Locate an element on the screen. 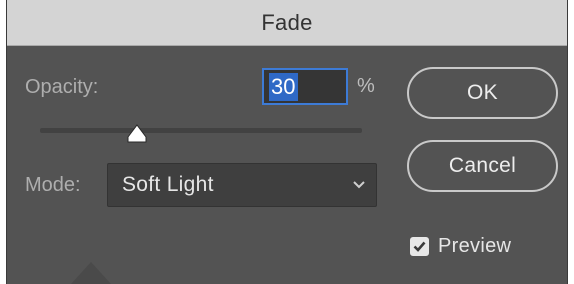 The height and width of the screenshot is (284, 574). preview-toggle: Preview is located at coordinates (460, 246).